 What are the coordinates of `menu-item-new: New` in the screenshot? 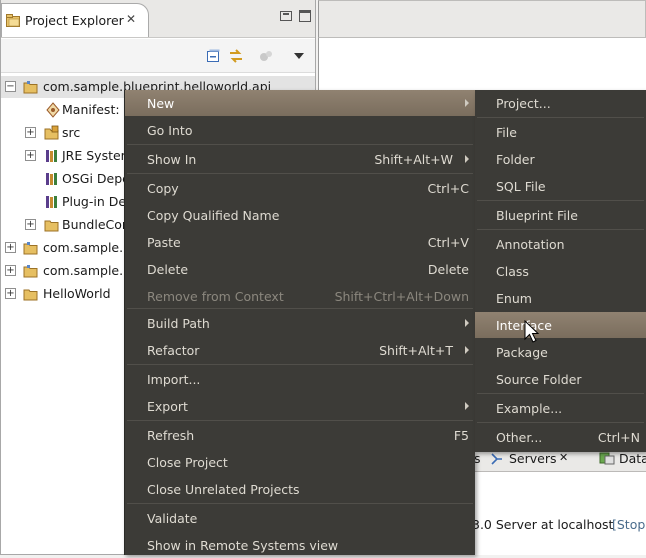 It's located at (300, 103).